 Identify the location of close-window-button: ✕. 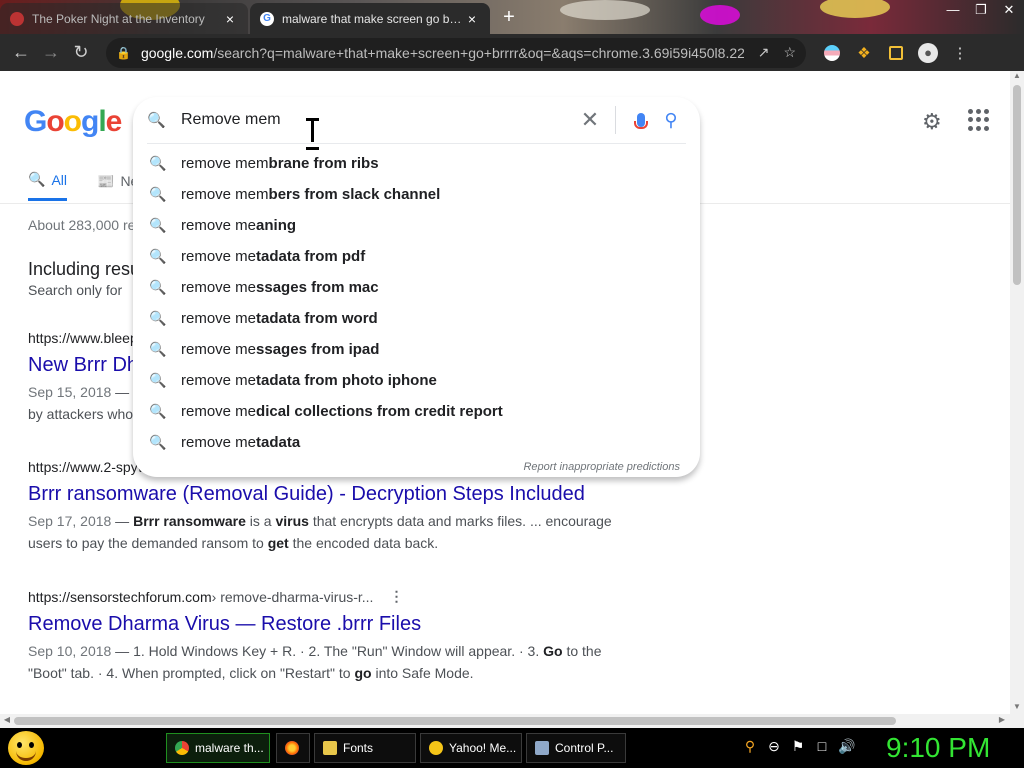
(1009, 10).